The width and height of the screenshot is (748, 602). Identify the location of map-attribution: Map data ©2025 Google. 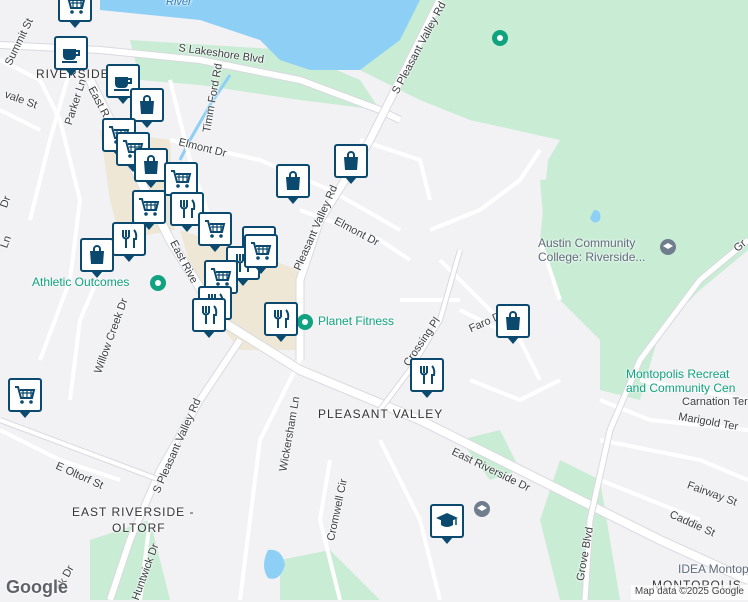
(689, 592).